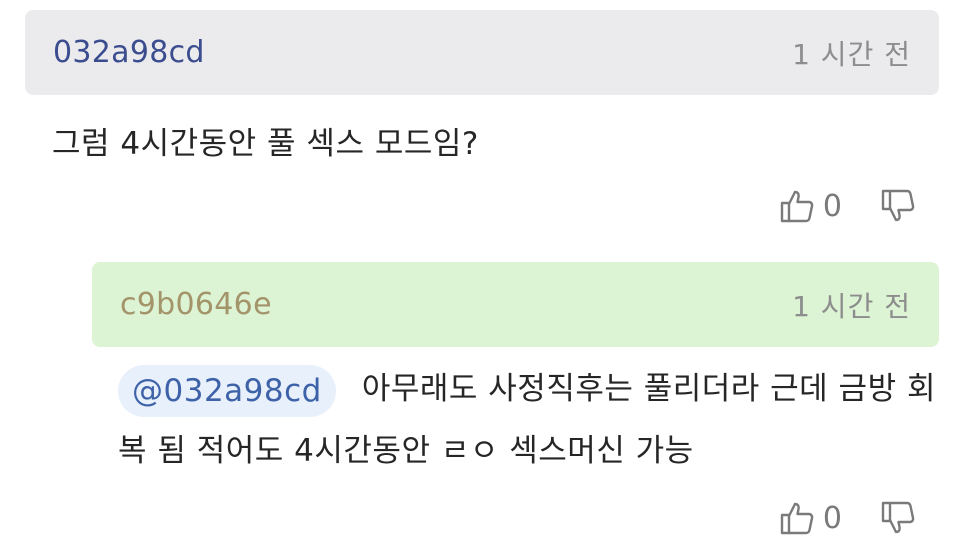 This screenshot has width=966, height=555. I want to click on comment-text: 그럼 4시간동안 풀 섹스 모드임?, so click(265, 144).